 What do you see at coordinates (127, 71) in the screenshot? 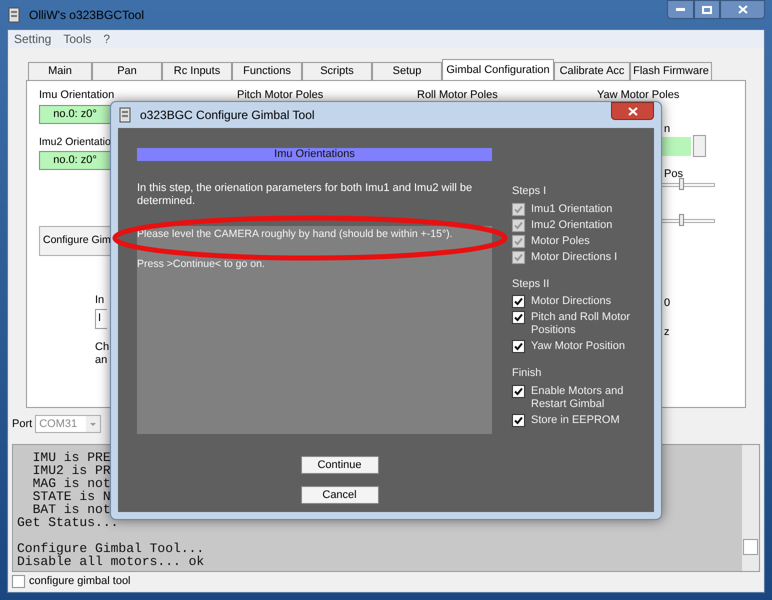
I see `tab: Pan` at bounding box center [127, 71].